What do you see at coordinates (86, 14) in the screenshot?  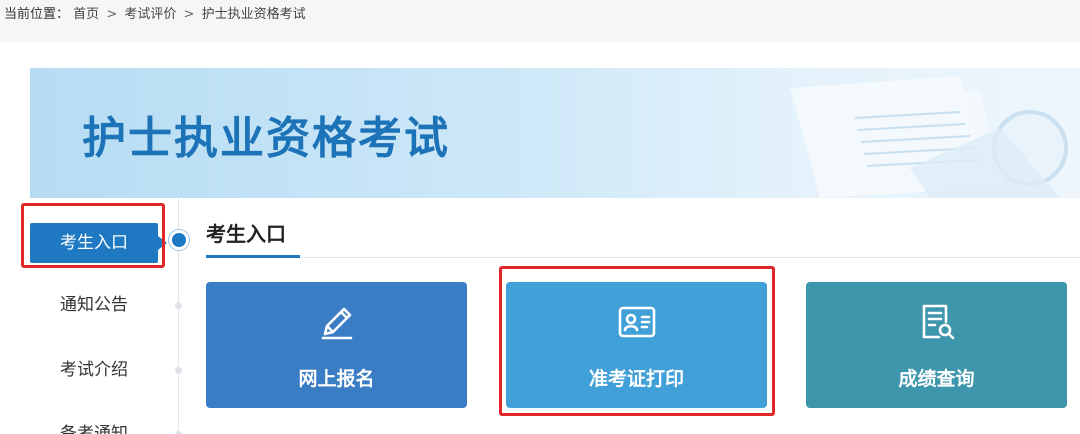 I see `breadcrumb-home-link: 首页` at bounding box center [86, 14].